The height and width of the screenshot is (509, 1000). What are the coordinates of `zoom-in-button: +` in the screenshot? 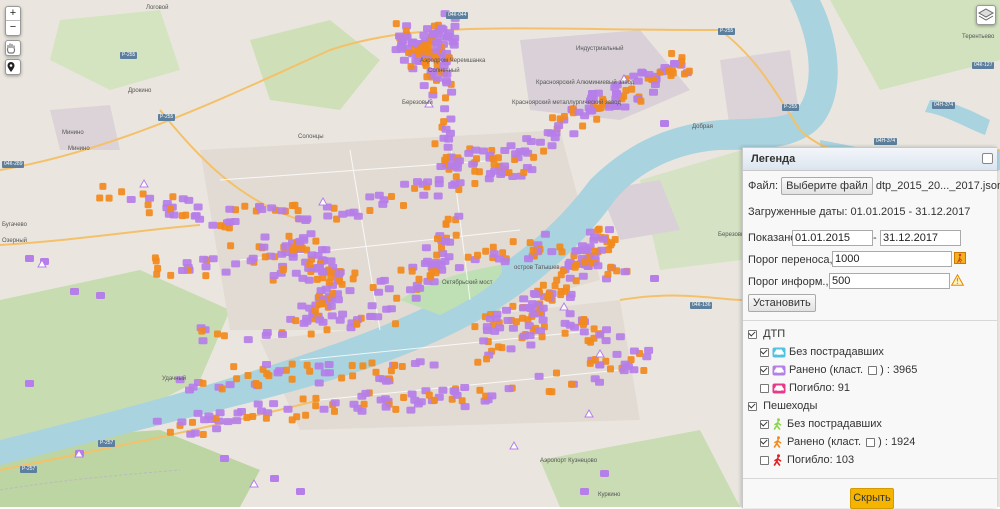 It's located at (13, 14).